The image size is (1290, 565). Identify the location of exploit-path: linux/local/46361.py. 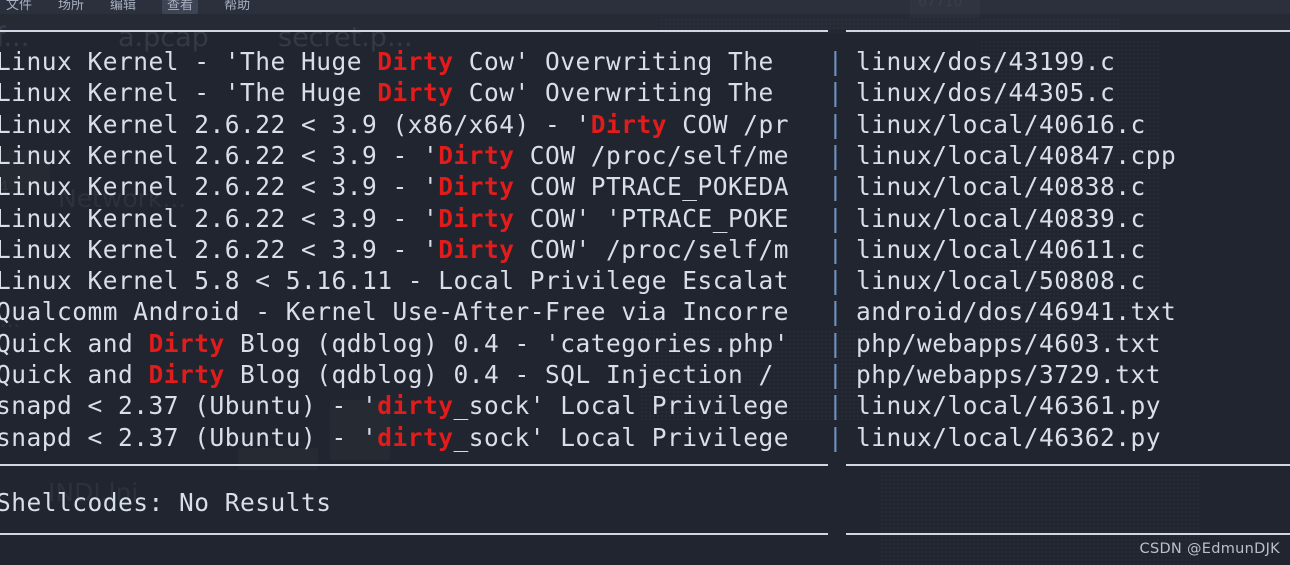
(1008, 405).